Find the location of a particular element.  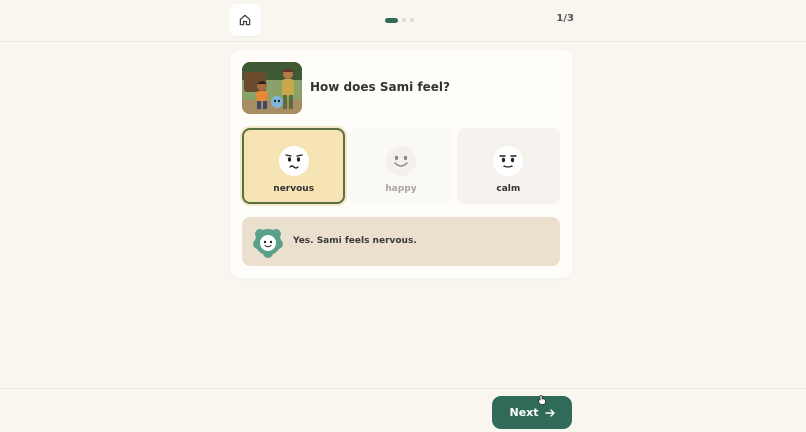

next-button-label: Next is located at coordinates (524, 412).